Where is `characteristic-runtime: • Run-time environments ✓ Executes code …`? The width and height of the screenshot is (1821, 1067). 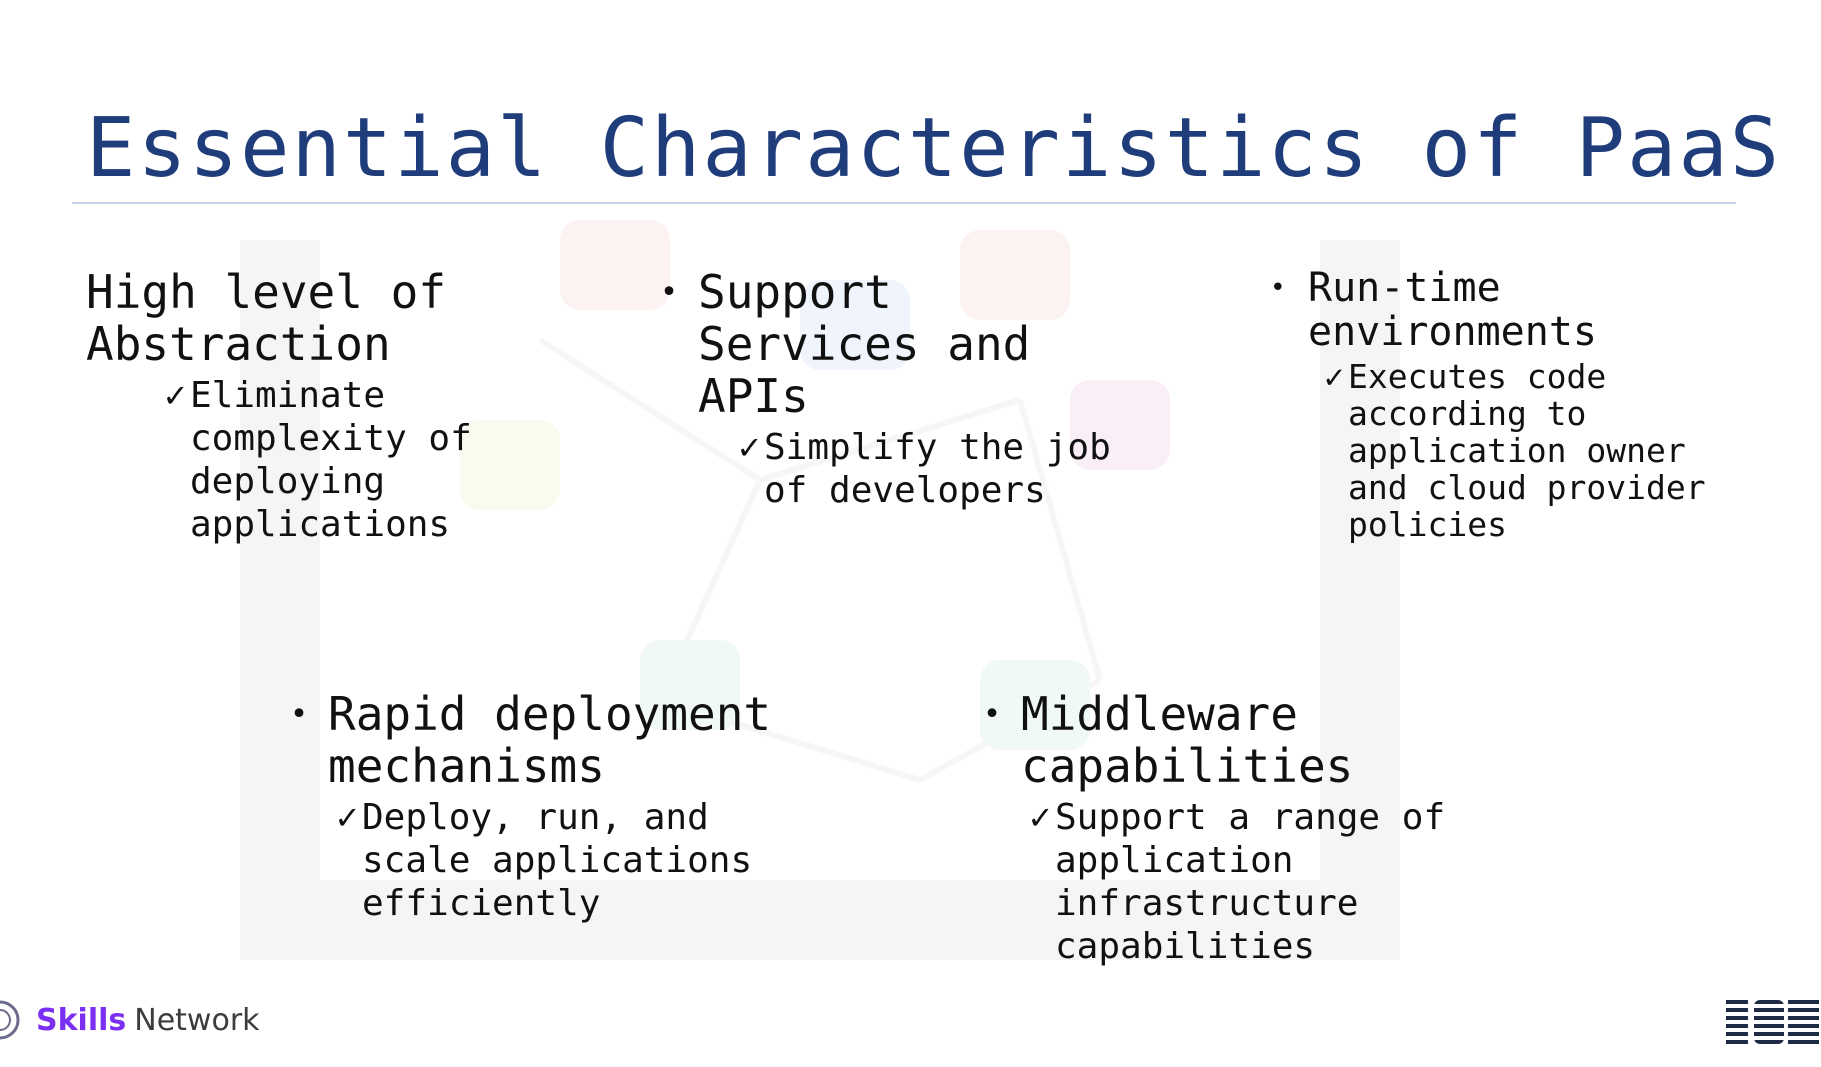
characteristic-runtime: • Run-time environments ✓ Executes code … is located at coordinates (1488, 404).